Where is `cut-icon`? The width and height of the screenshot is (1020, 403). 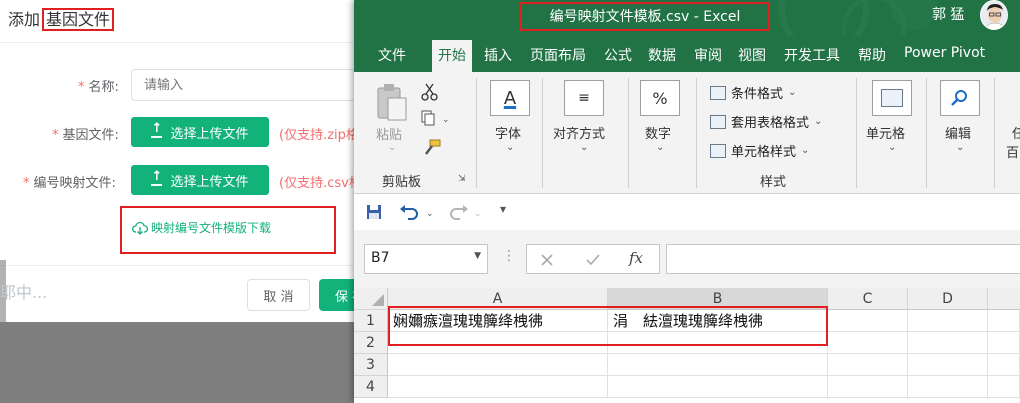
cut-icon is located at coordinates (430, 92).